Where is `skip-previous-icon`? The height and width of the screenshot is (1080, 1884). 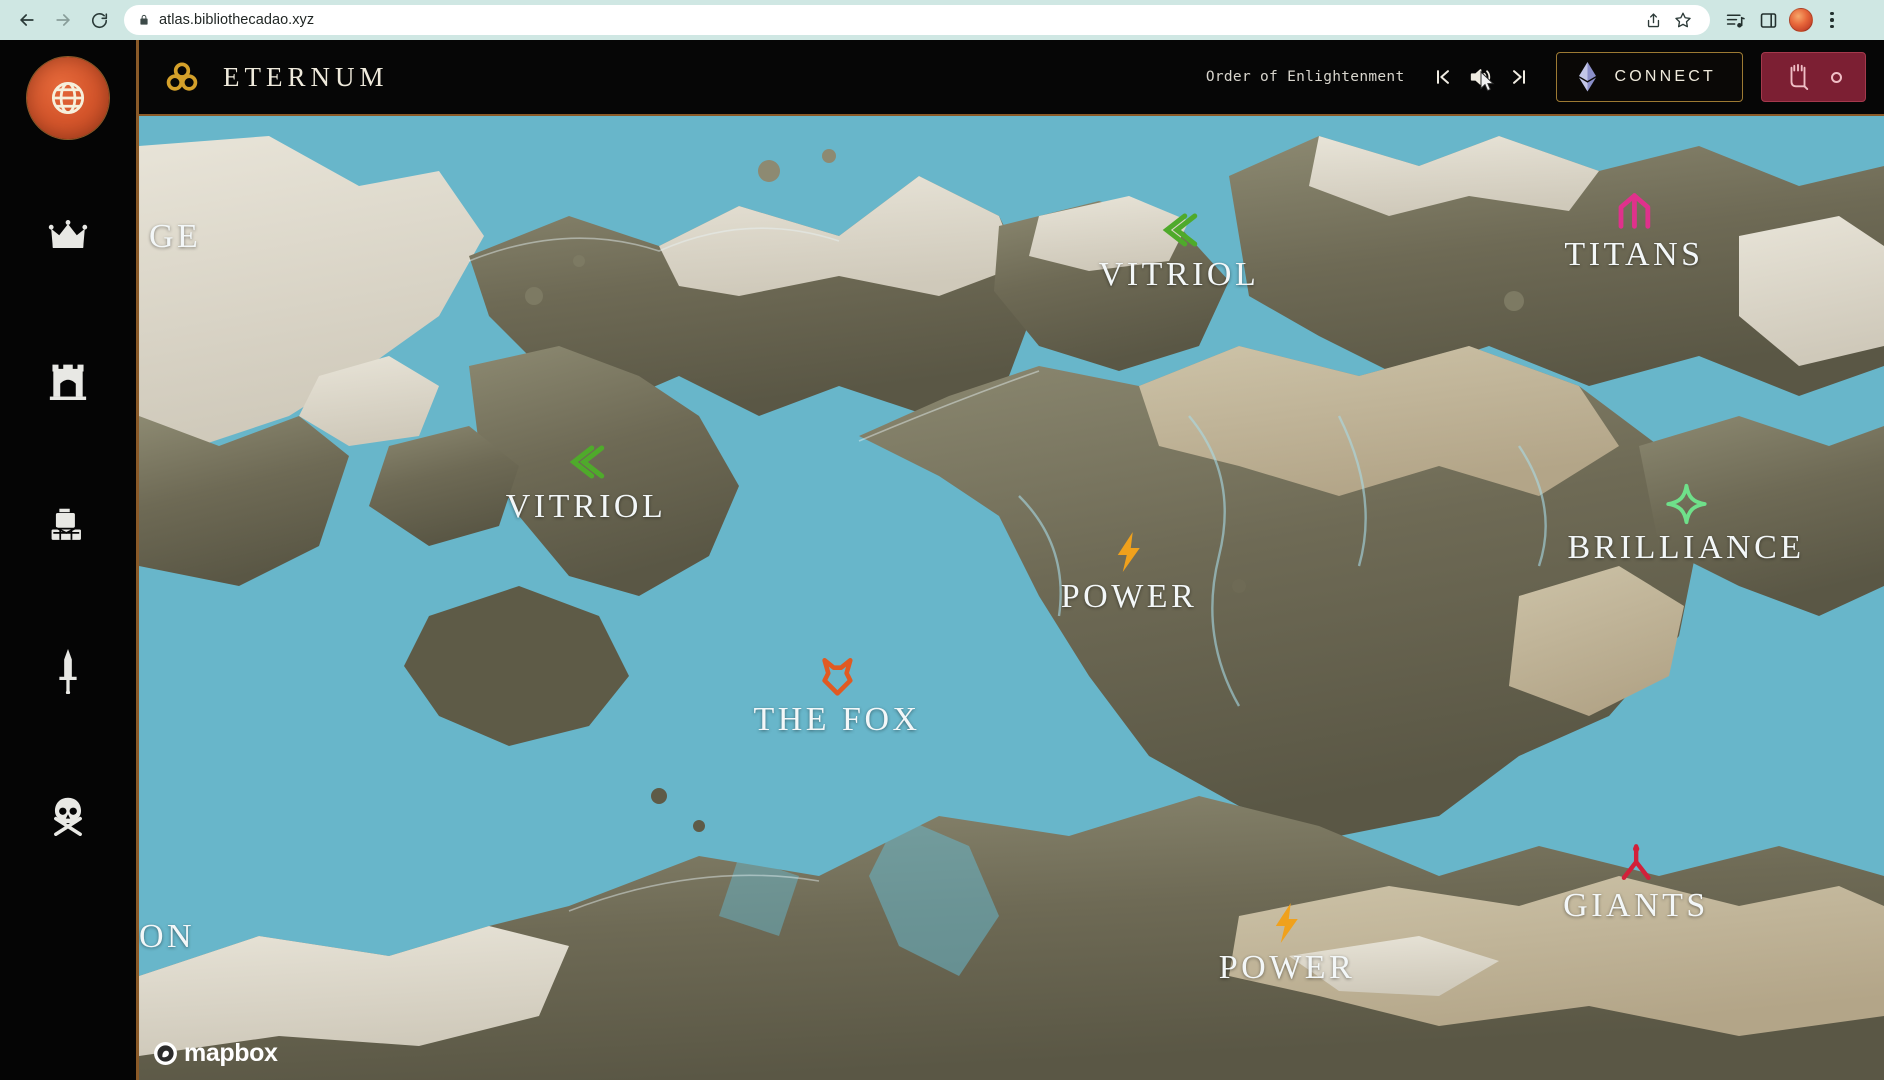 skip-previous-icon is located at coordinates (1443, 77).